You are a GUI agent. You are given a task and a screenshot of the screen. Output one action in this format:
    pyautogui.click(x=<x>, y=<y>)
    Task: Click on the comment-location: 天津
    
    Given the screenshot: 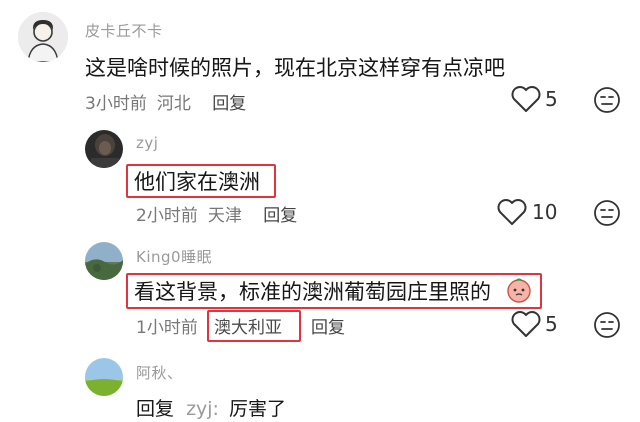 What is the action you would take?
    pyautogui.click(x=224, y=216)
    